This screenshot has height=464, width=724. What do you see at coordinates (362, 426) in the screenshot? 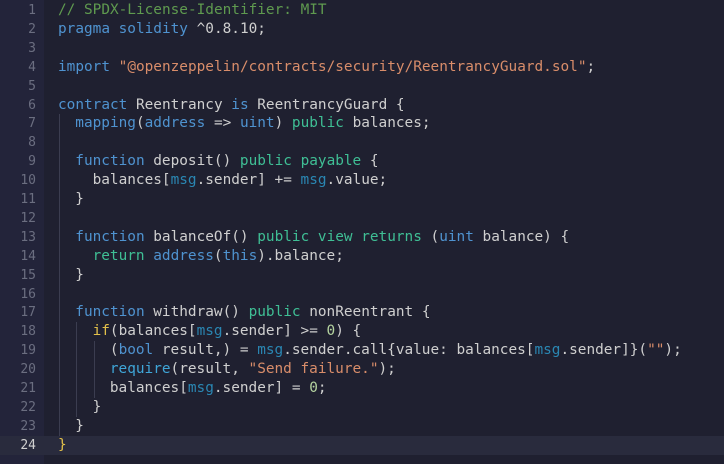
I see `code-line: 23}` at bounding box center [362, 426].